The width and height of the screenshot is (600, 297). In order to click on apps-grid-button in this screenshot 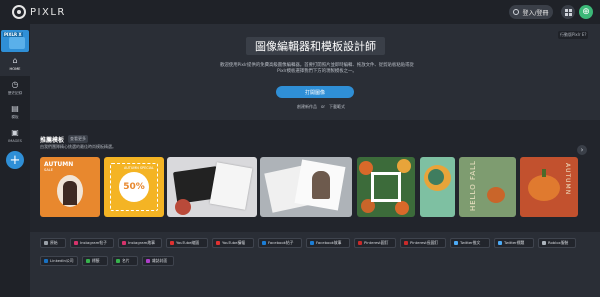, I will do `click(568, 12)`.